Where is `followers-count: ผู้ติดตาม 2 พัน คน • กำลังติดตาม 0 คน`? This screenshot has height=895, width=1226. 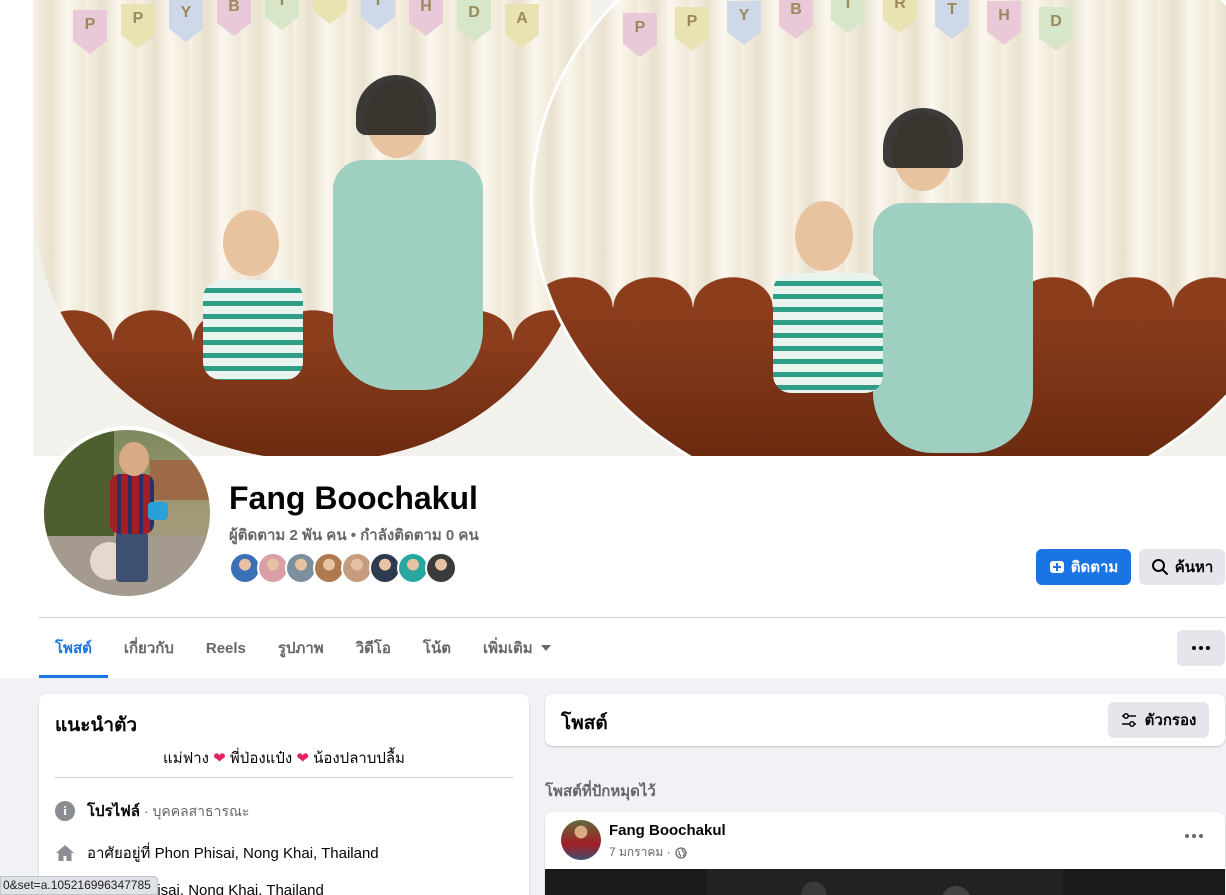 followers-count: ผู้ติดตาม 2 พัน คน • กำลังติดตาม 0 คน is located at coordinates (354, 535).